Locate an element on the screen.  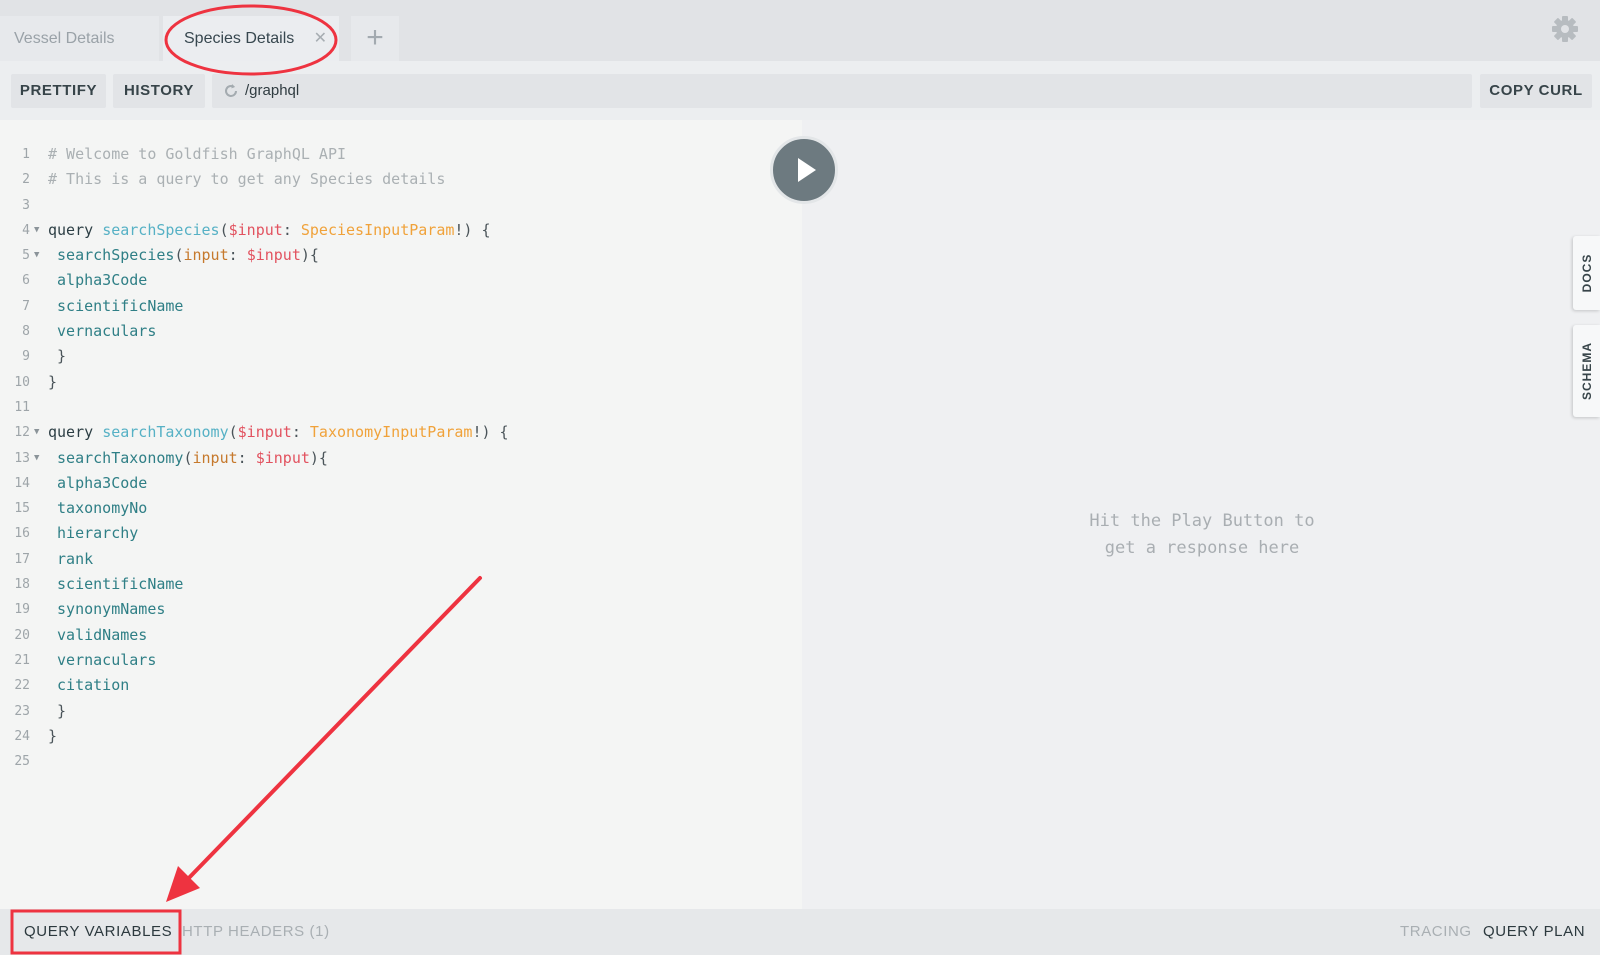
play-icon is located at coordinates (807, 170).